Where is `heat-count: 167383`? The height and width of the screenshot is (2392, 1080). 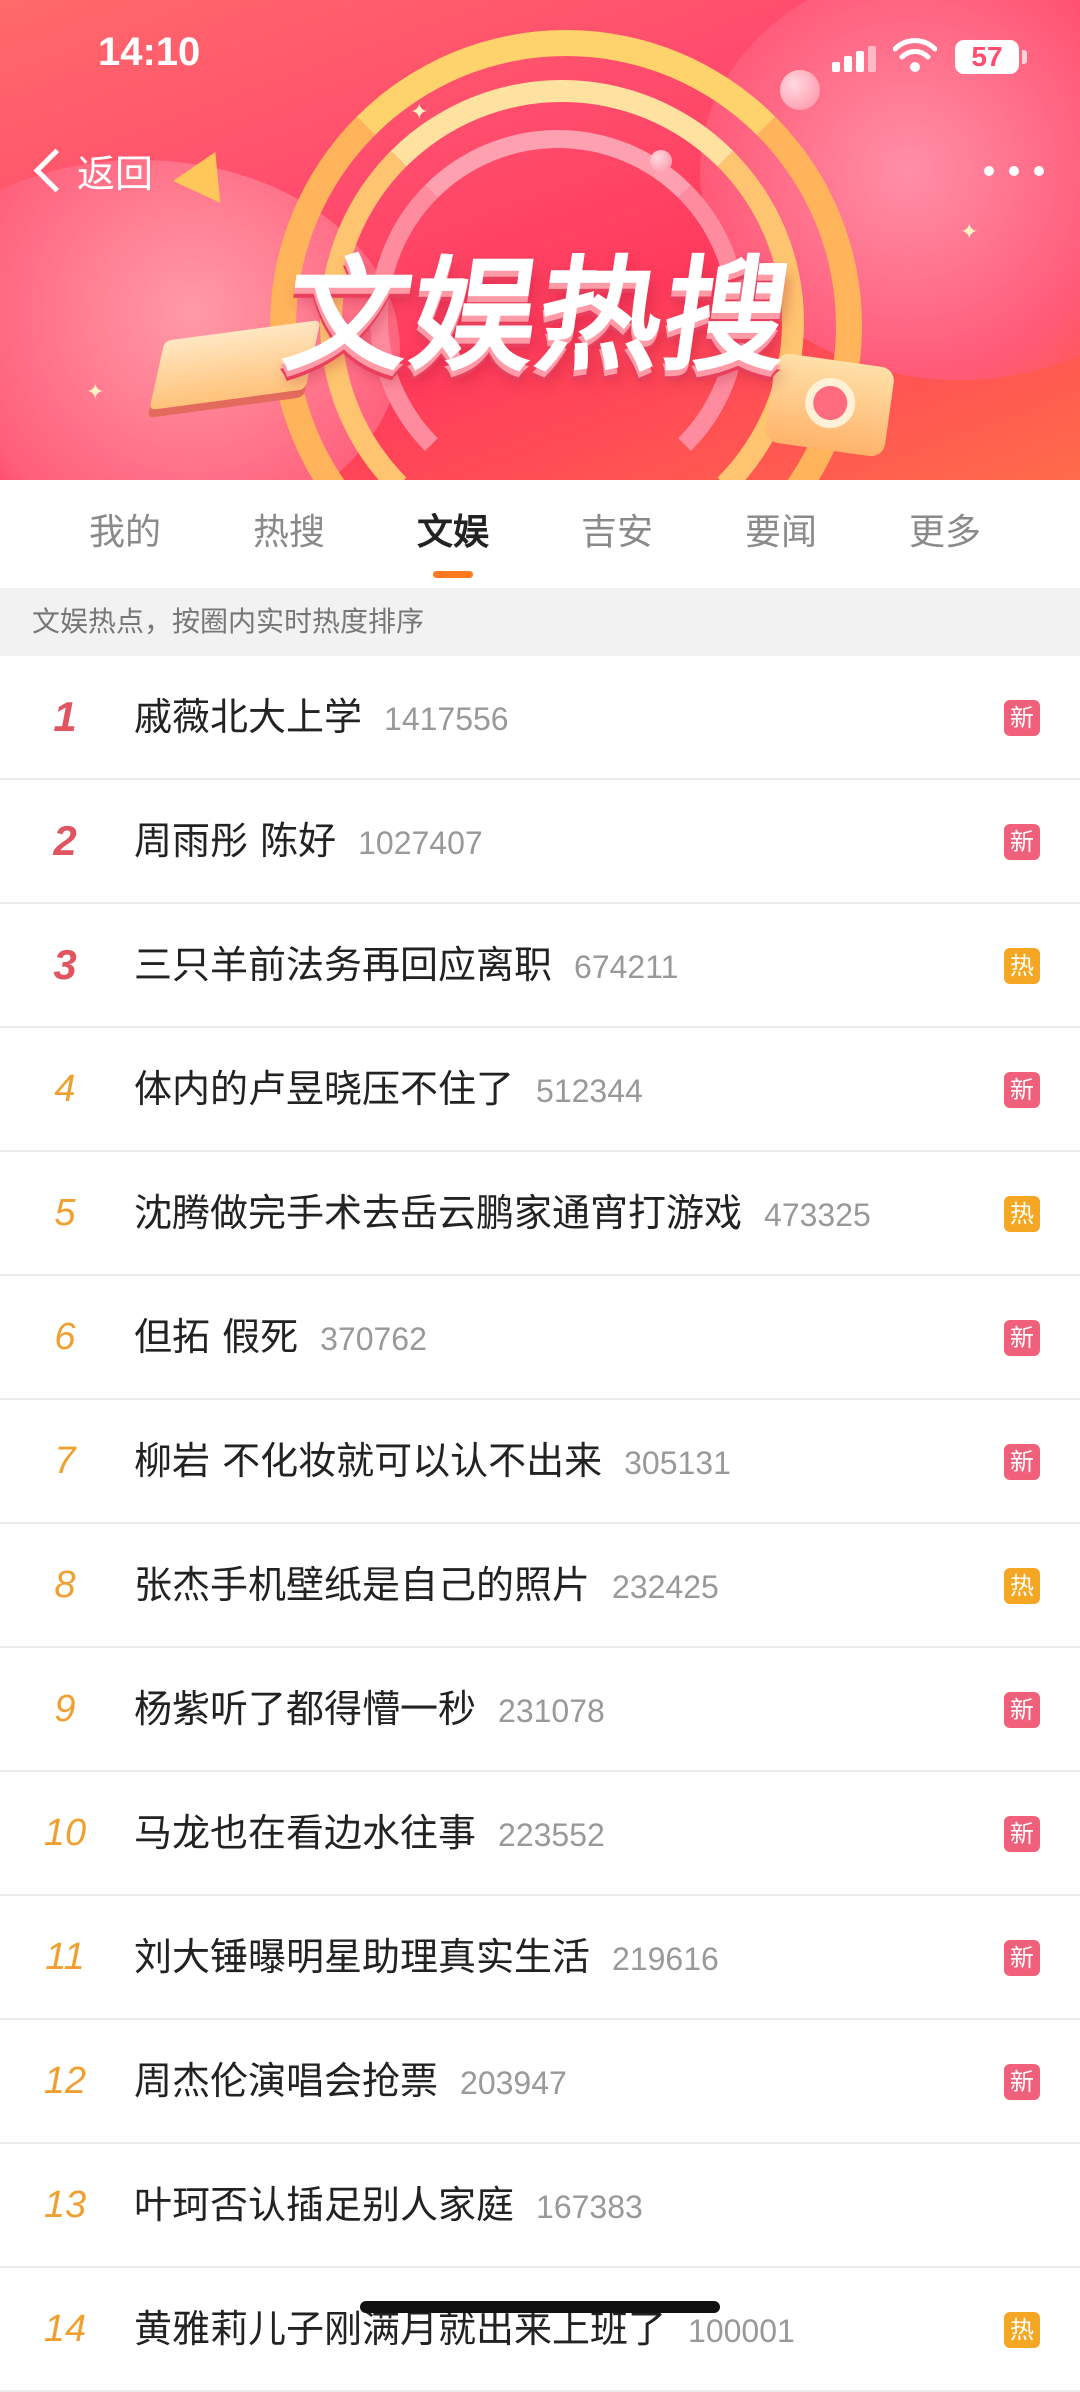 heat-count: 167383 is located at coordinates (589, 2207).